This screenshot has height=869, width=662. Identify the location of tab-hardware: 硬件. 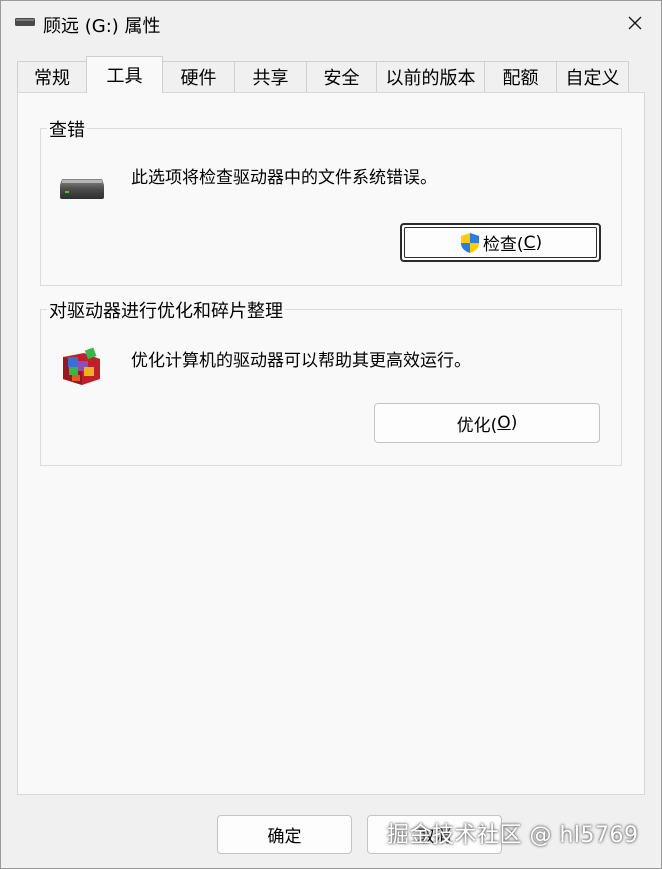
(198, 76).